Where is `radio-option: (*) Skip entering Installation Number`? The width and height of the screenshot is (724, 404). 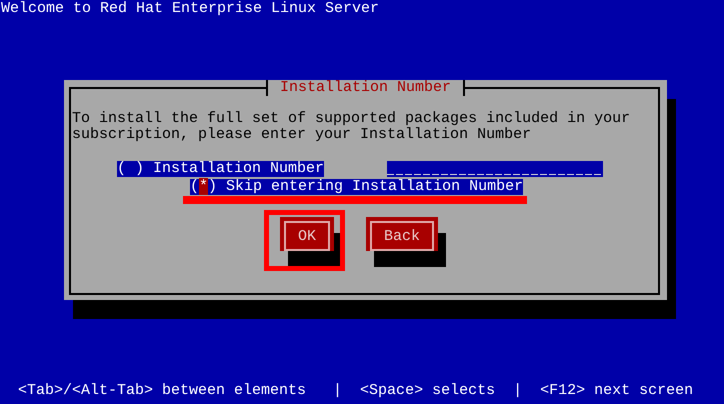
radio-option: (*) Skip entering Installation Number is located at coordinates (357, 187).